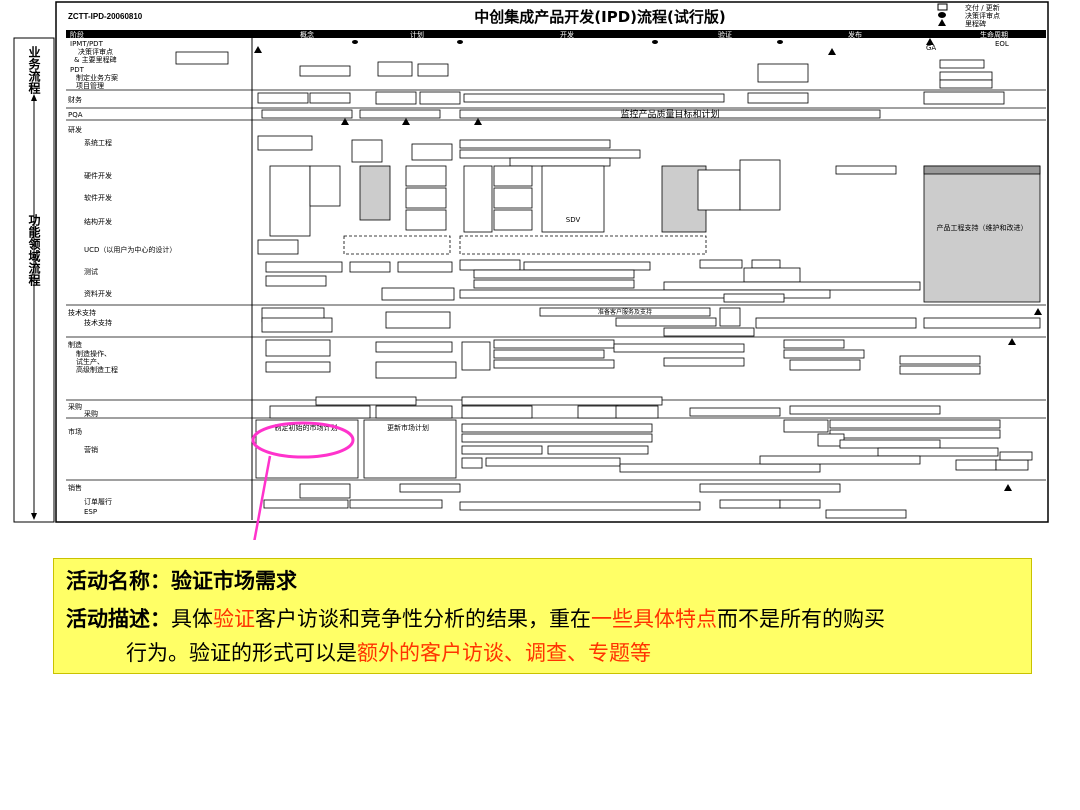 The image size is (1080, 810). What do you see at coordinates (625, 312) in the screenshot?
I see `tech-support-label: 准备客户服务及支持` at bounding box center [625, 312].